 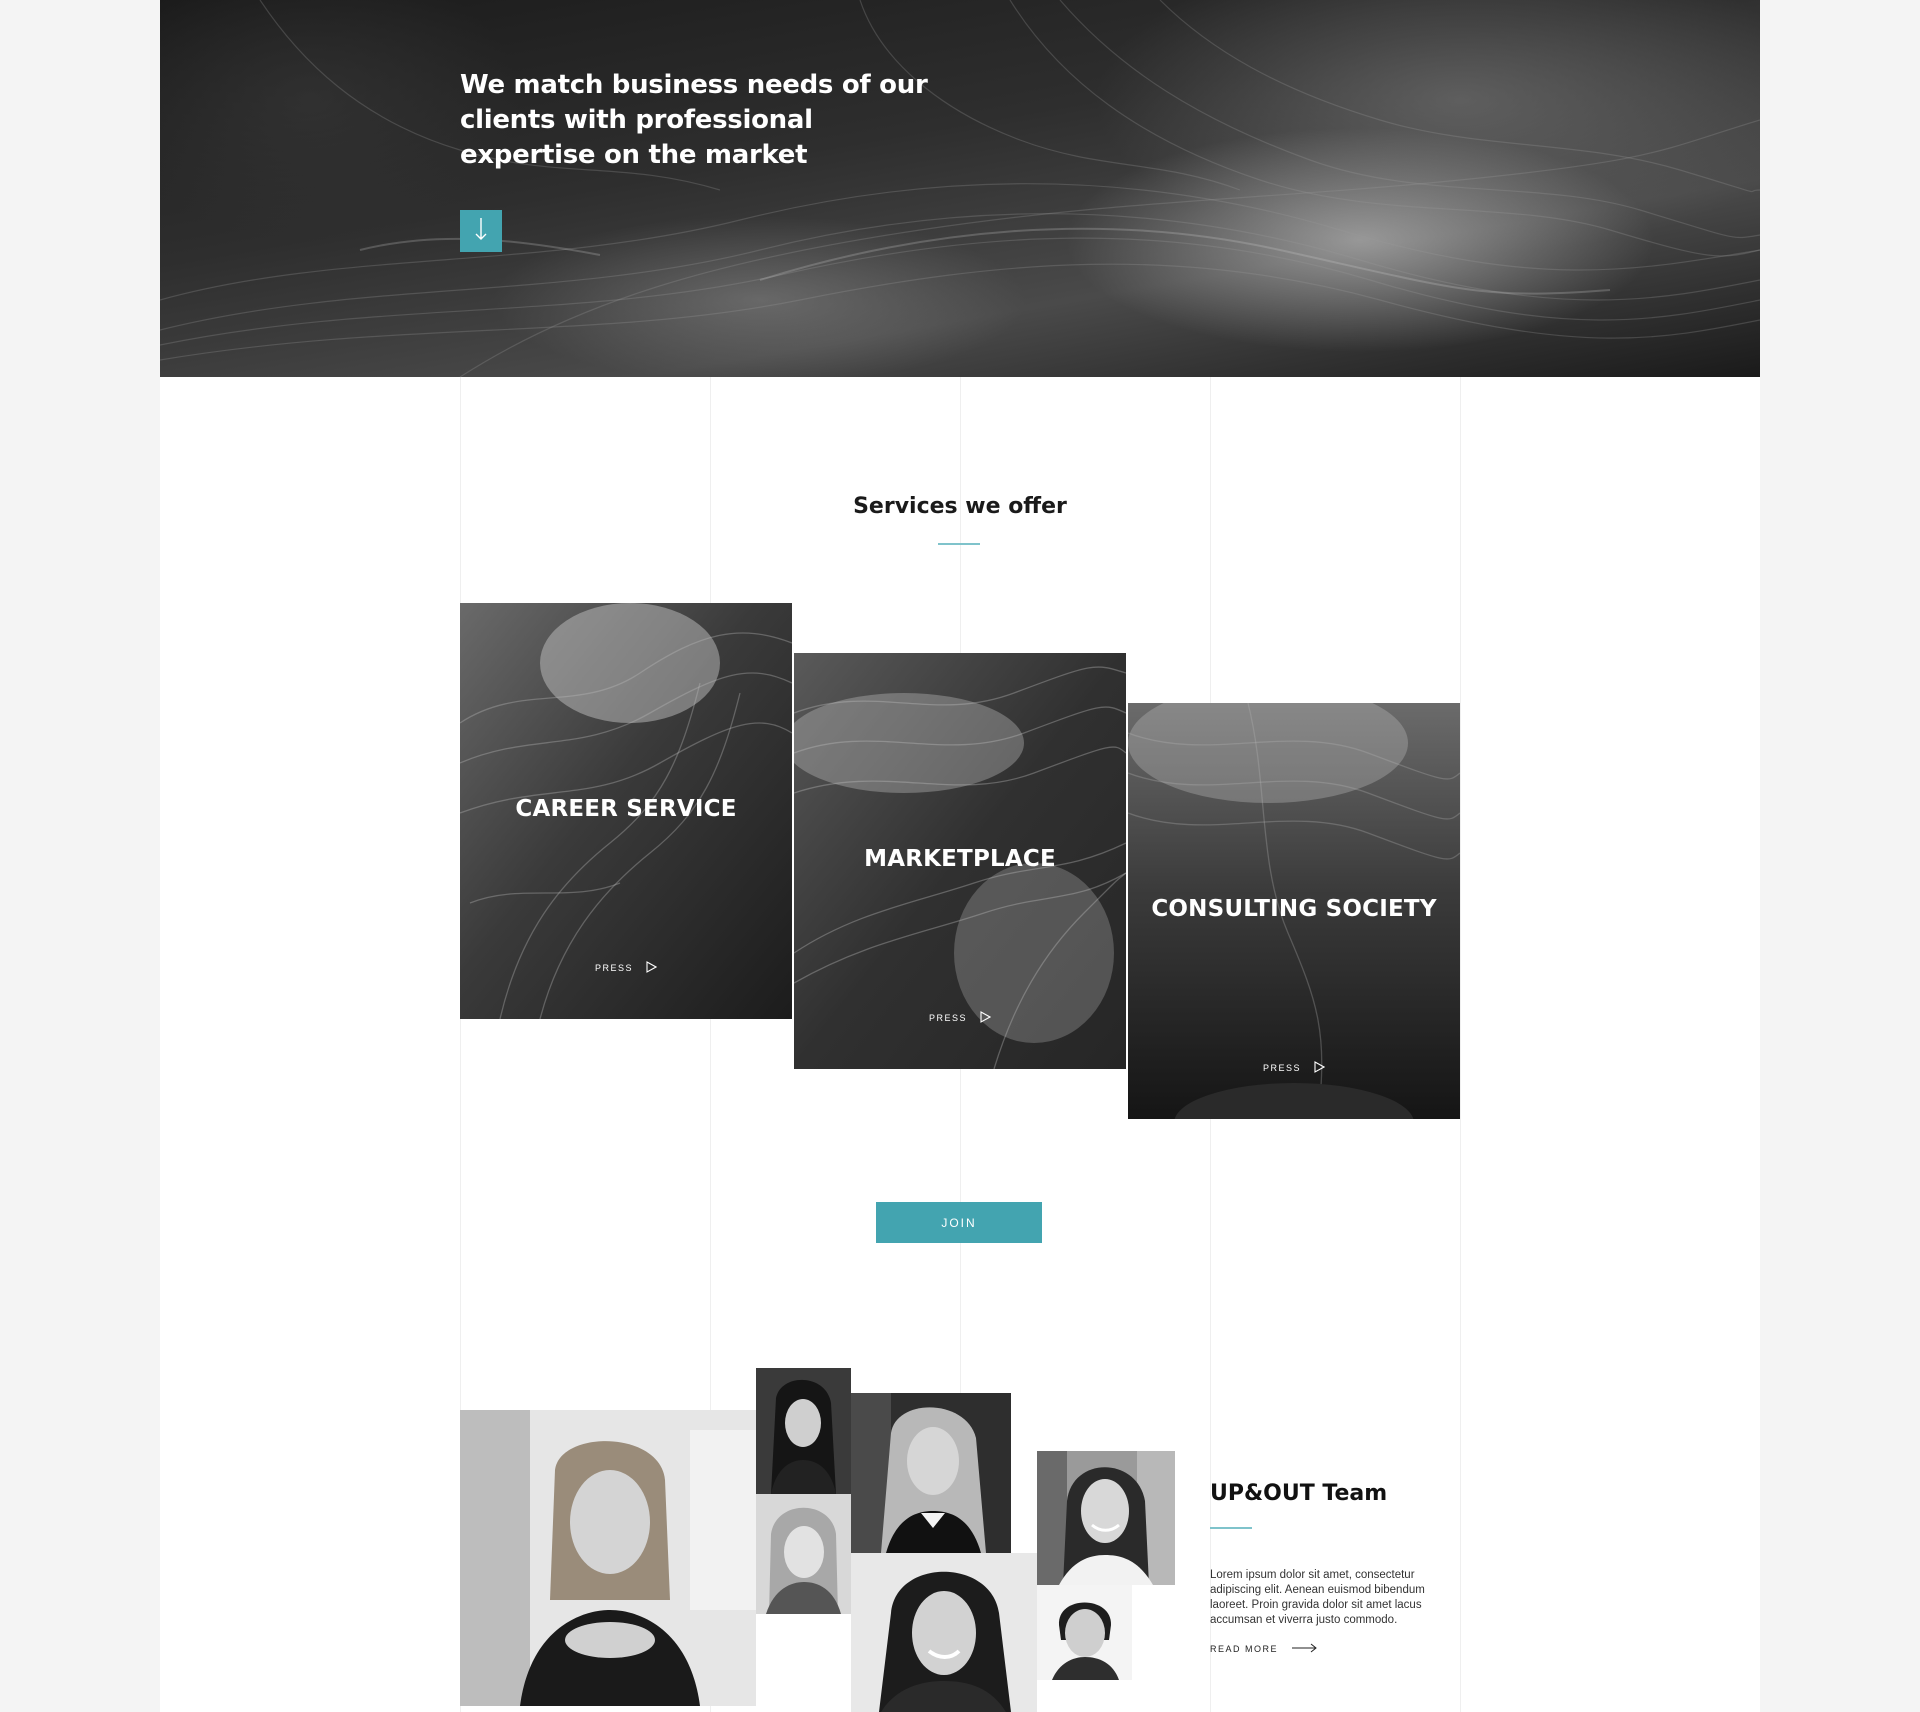 What do you see at coordinates (959, 1222) in the screenshot?
I see `join-button: JOIN` at bounding box center [959, 1222].